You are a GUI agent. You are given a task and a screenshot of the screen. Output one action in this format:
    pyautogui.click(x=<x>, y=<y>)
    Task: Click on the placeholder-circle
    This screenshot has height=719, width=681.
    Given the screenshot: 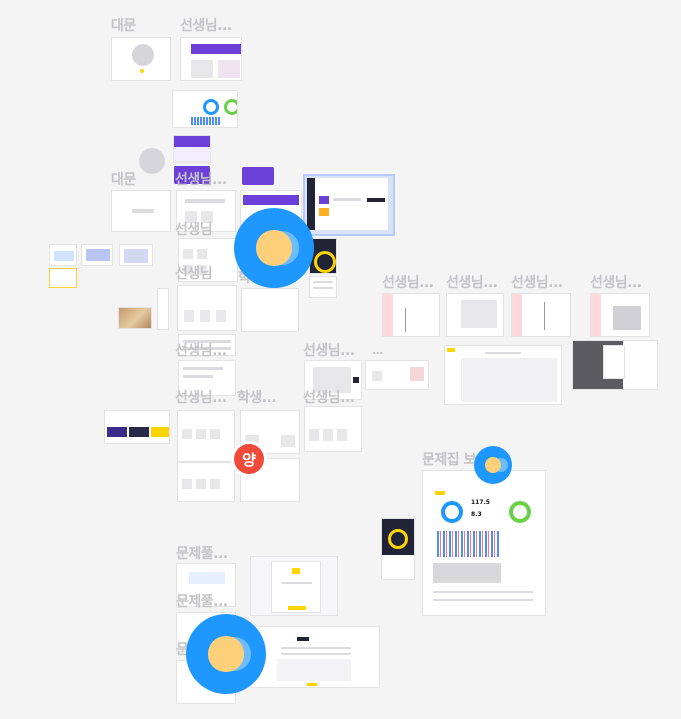 What is the action you would take?
    pyautogui.click(x=143, y=55)
    